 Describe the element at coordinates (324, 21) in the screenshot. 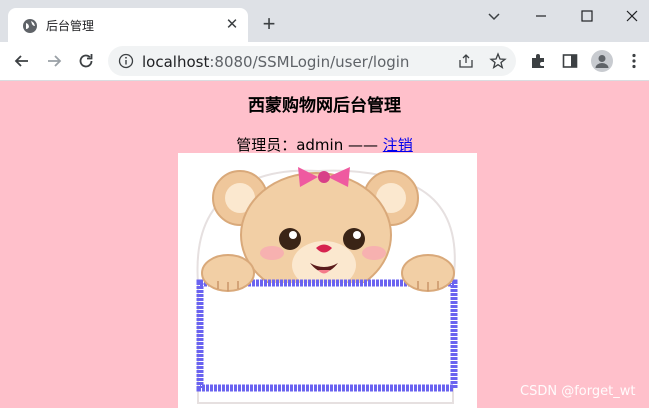

I see `tab-strip: 后台管理 ✕ +` at that location.